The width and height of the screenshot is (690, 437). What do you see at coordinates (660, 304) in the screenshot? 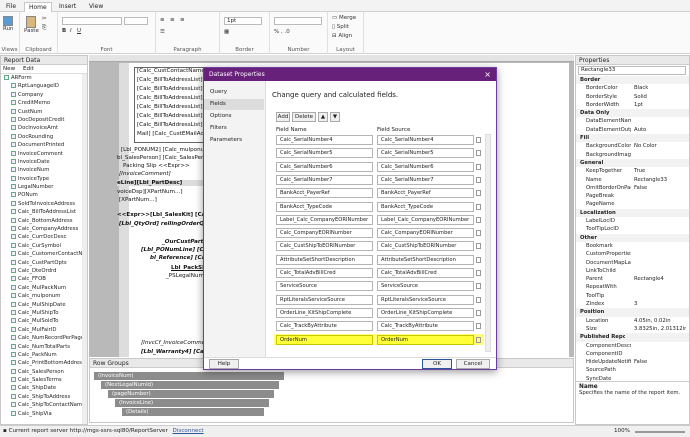
I see `property-value: 3` at bounding box center [660, 304].